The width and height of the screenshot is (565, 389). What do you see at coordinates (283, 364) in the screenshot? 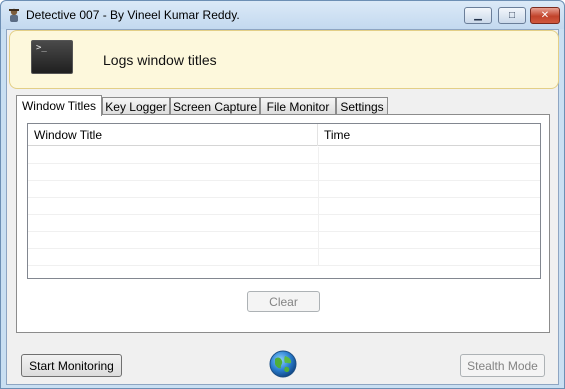
I see `globe-icon` at bounding box center [283, 364].